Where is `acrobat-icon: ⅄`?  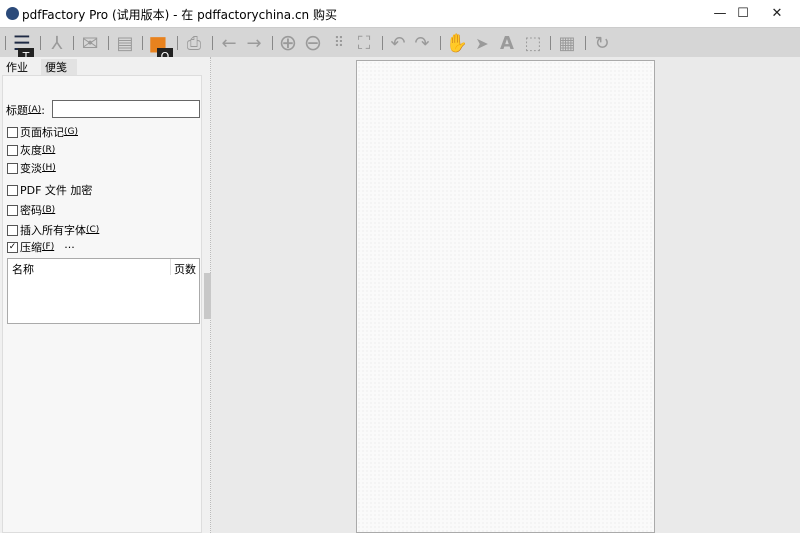 acrobat-icon: ⅄ is located at coordinates (57, 43).